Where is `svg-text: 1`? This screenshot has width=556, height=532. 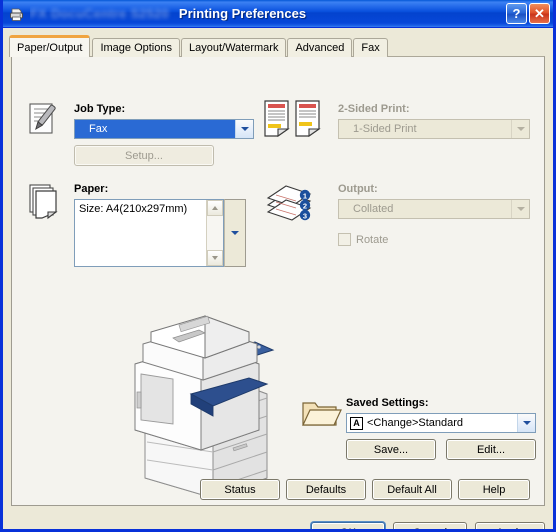
svg-text: 1 is located at coordinates (305, 196).